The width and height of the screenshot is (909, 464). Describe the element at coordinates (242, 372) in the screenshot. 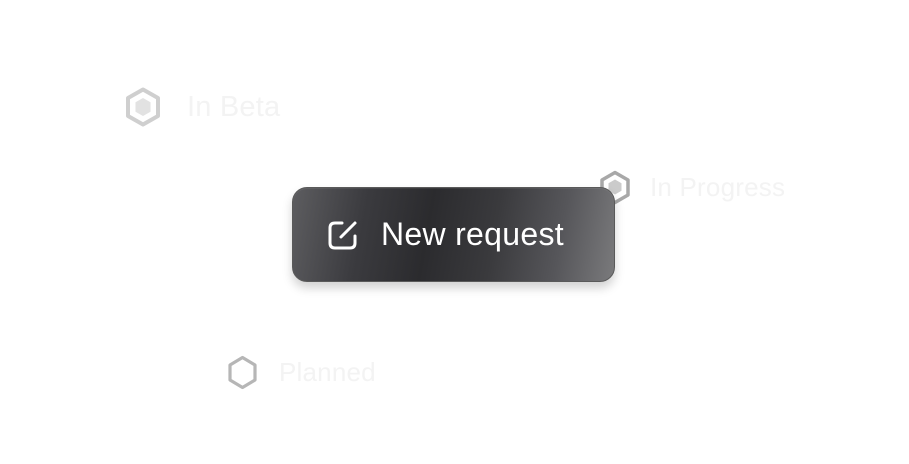

I see `hexagon-outline-icon` at that location.